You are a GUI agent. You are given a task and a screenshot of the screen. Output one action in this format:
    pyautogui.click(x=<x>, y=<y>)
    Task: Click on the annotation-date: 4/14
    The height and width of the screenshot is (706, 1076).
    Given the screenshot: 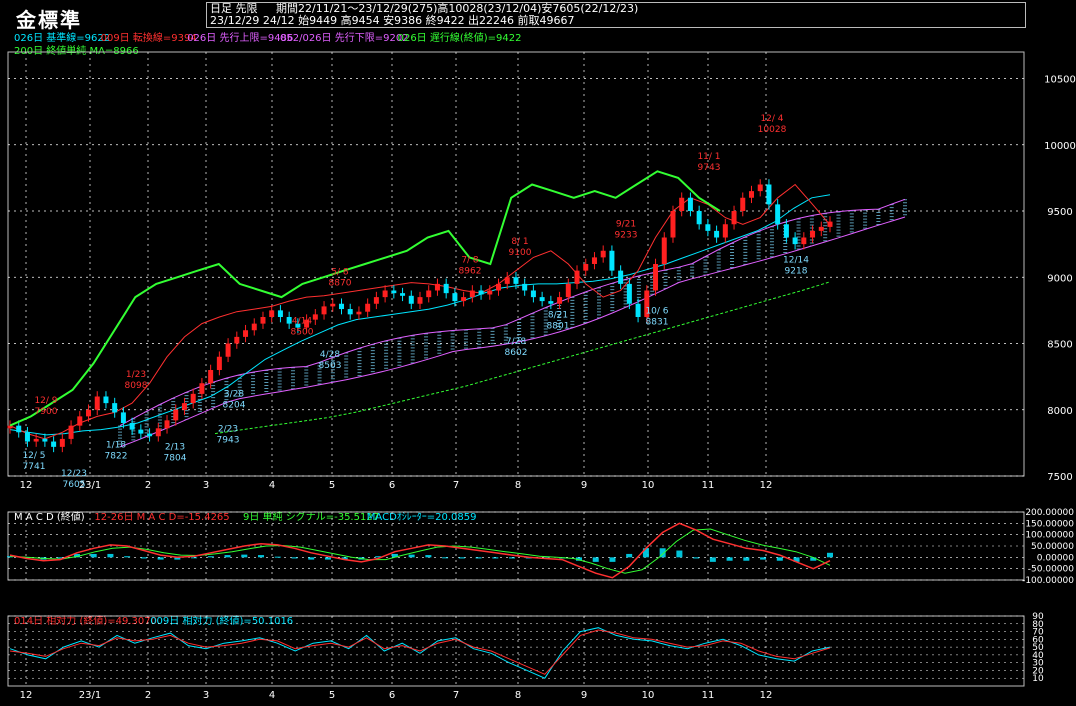 What is the action you would take?
    pyautogui.click(x=302, y=322)
    